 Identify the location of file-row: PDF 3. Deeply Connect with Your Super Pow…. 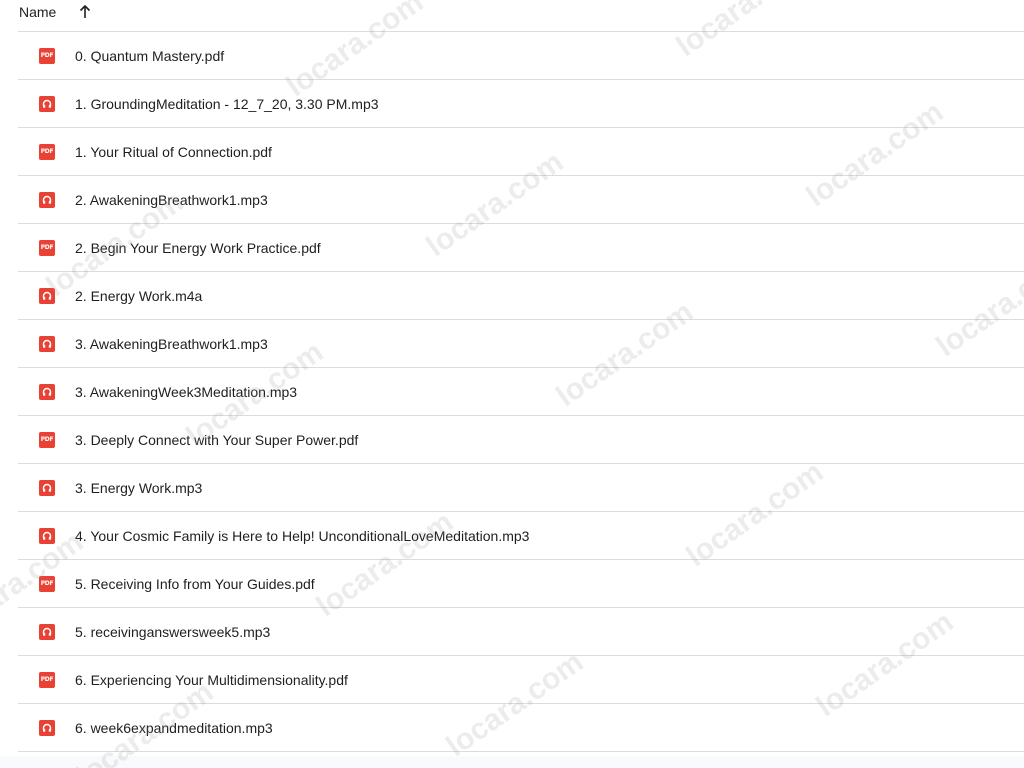
(521, 440).